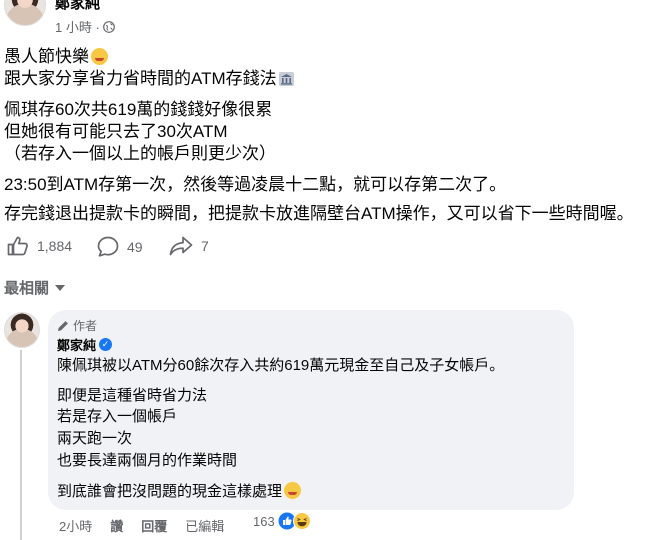  I want to click on author-badge: 作者, so click(77, 325).